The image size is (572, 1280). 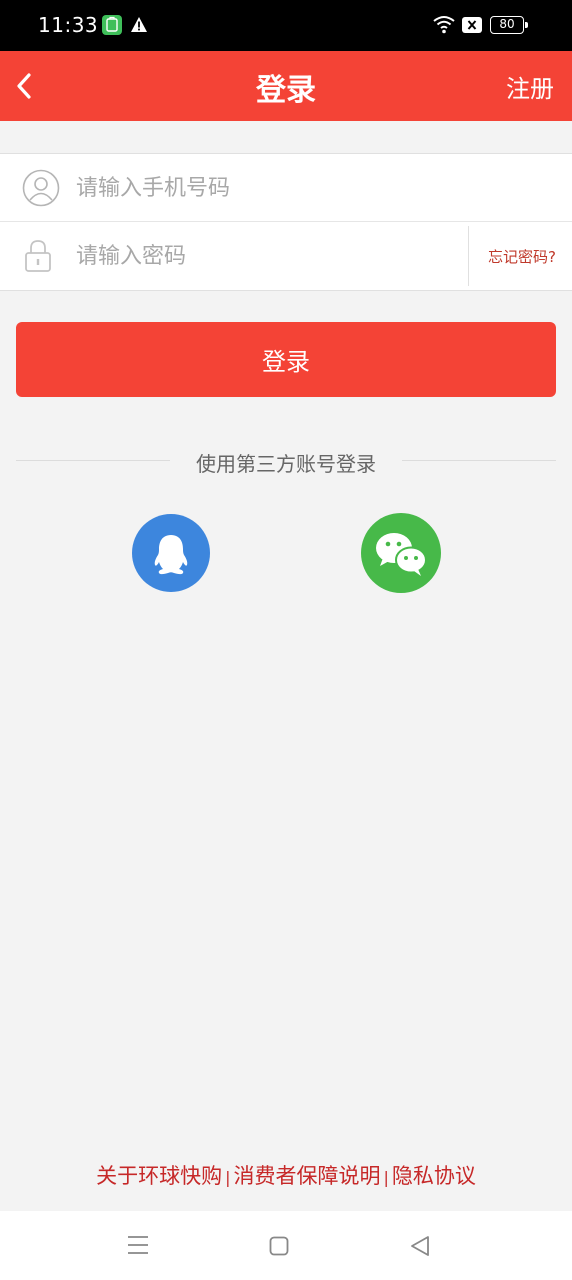 What do you see at coordinates (468, 256) in the screenshot?
I see `forgot-divider` at bounding box center [468, 256].